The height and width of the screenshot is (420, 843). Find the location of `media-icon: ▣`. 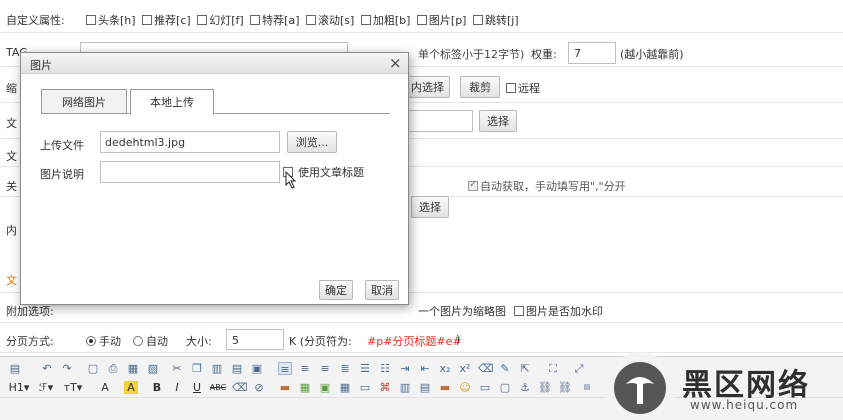

media-icon: ▣ is located at coordinates (325, 387).